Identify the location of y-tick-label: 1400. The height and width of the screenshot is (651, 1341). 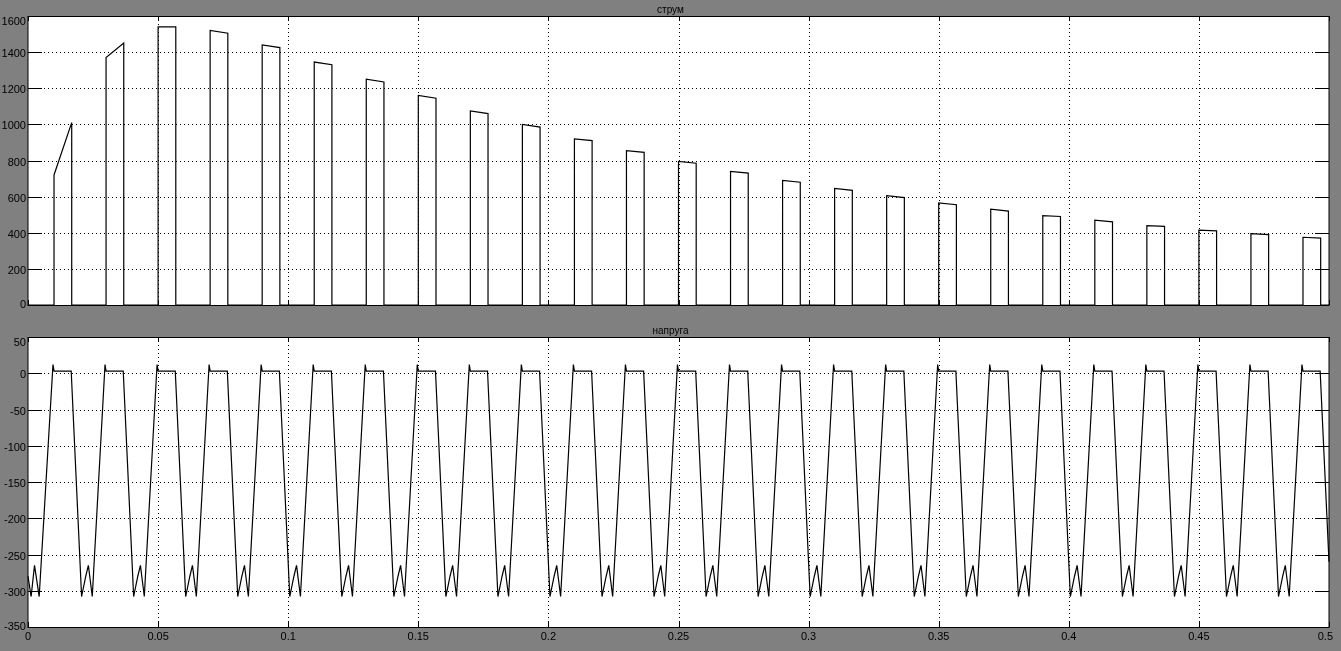
(13, 52).